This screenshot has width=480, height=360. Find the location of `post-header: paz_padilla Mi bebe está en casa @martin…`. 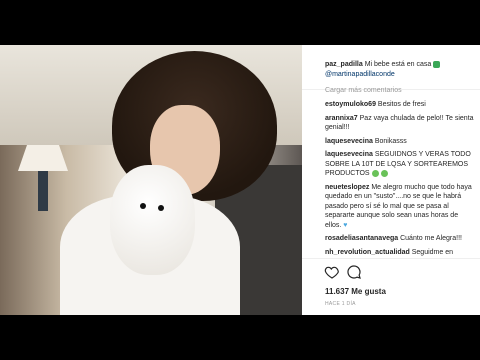

post-header: paz_padilla Mi bebe está en casa @martin… is located at coordinates (391, 67).